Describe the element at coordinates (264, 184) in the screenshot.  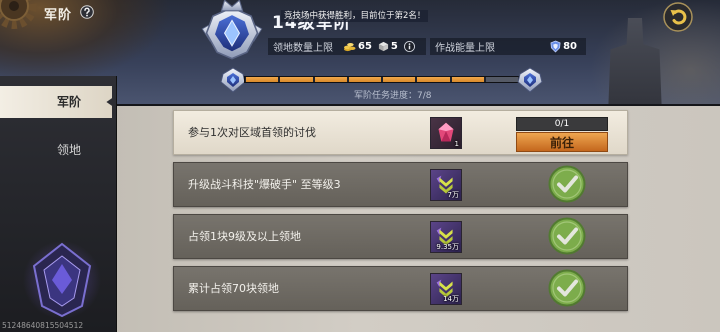
I see `task-text: 升级战斗科技"爆破手" 至等级3` at that location.